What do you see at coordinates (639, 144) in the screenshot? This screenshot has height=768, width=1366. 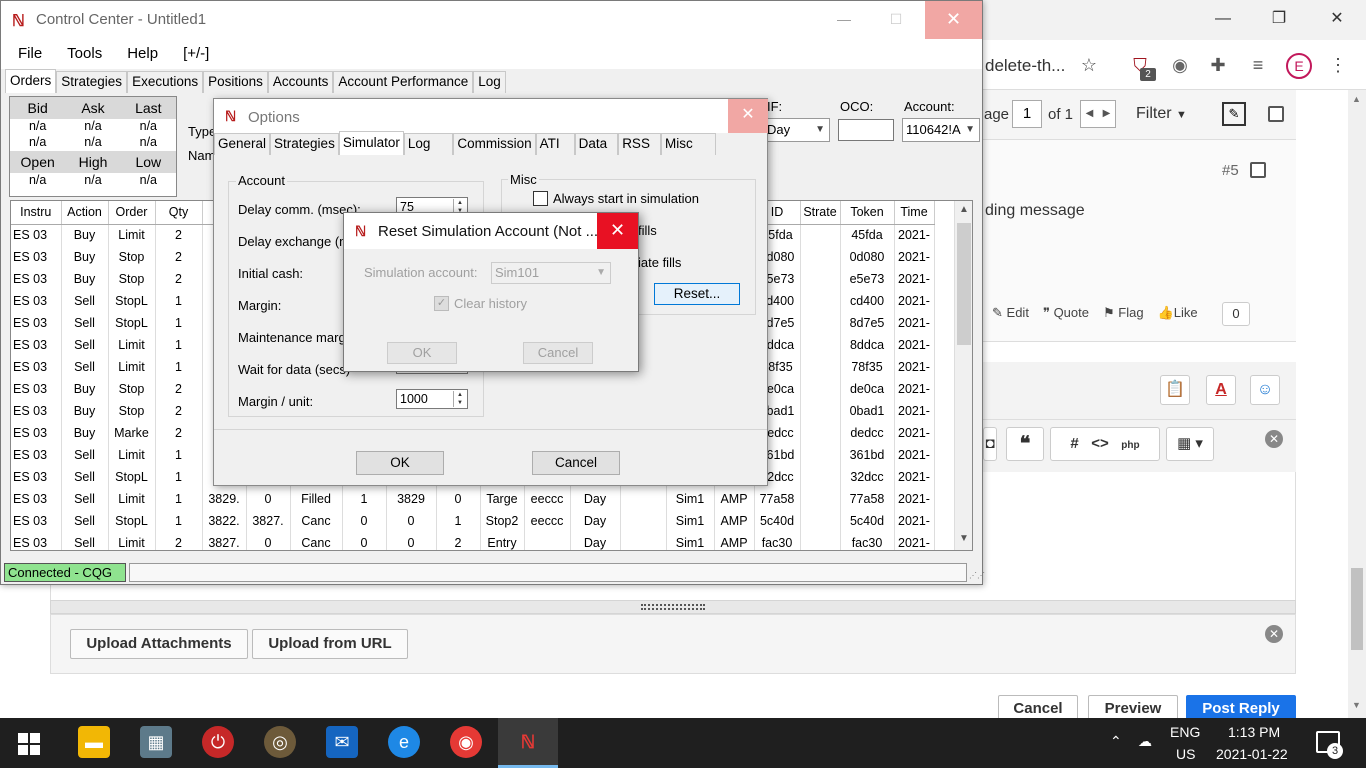 I see `tab-rss: RSS` at bounding box center [639, 144].